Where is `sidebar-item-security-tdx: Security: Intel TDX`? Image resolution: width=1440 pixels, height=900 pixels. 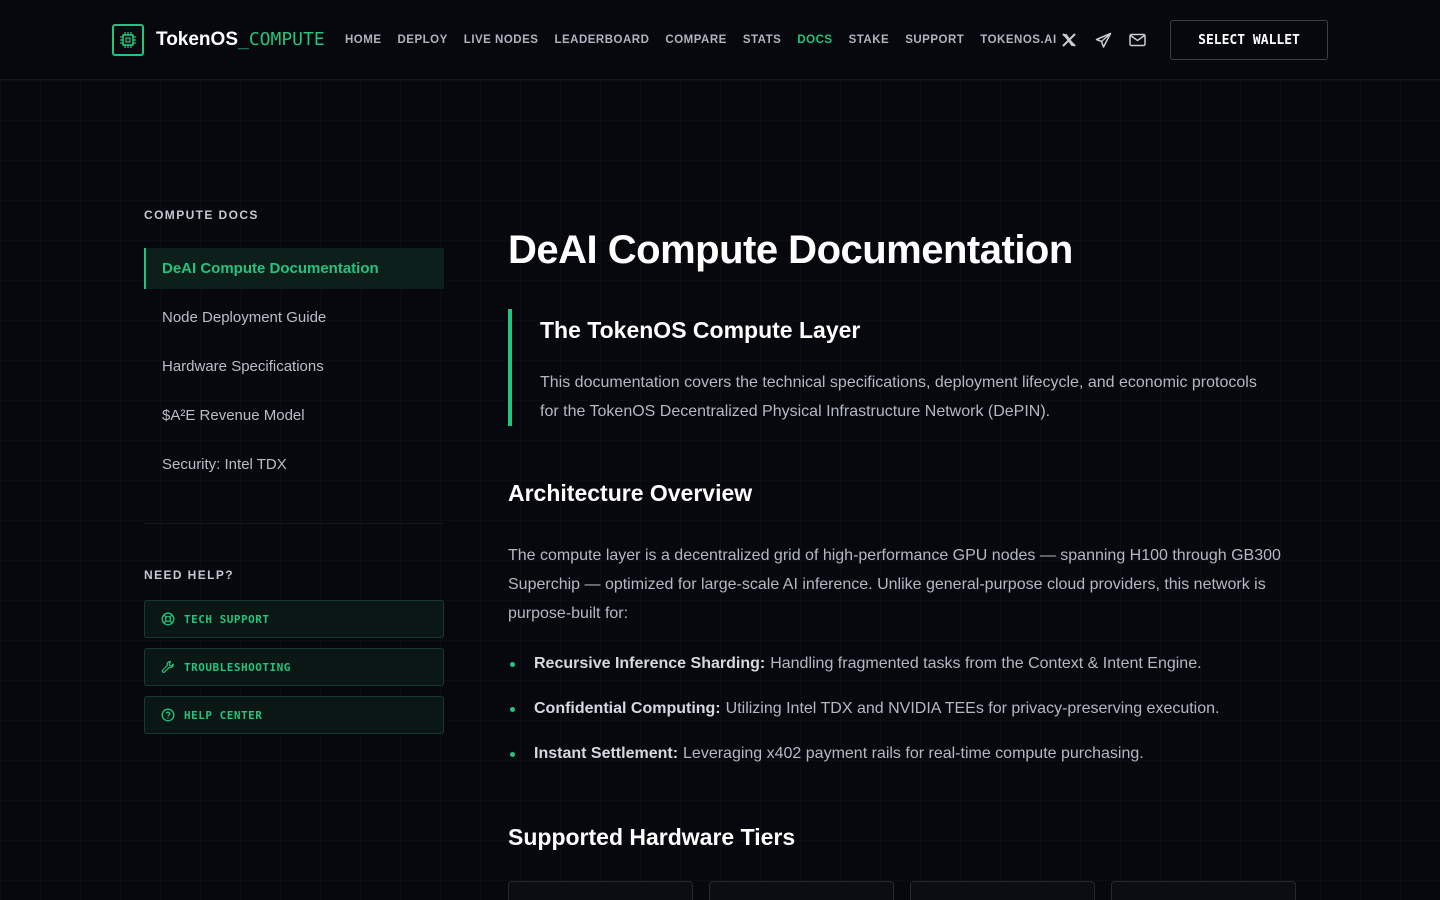
sidebar-item-security-tdx: Security: Intel TDX is located at coordinates (294, 464).